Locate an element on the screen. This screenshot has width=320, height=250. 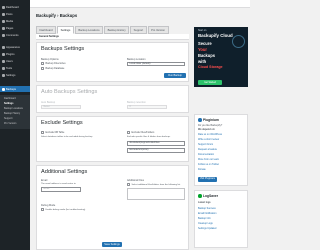
ad-title: Backupify Cloud is located at coordinates (215, 35).